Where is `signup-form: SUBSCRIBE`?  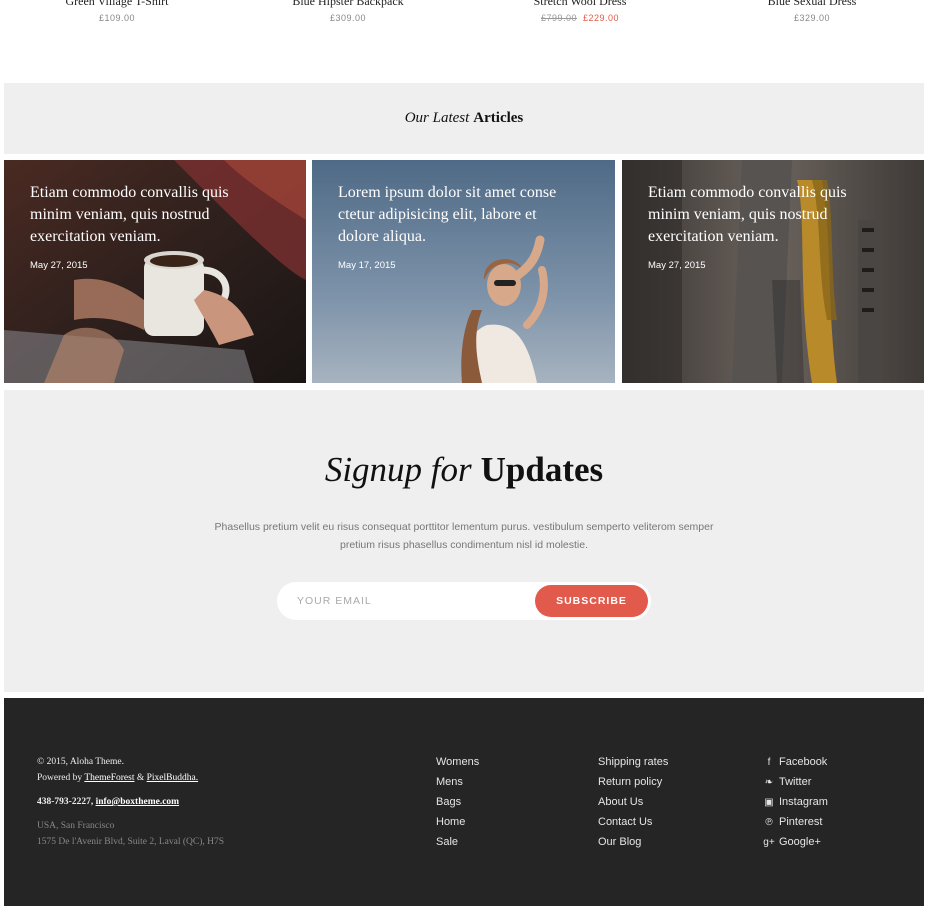
signup-form: SUBSCRIBE is located at coordinates (464, 601).